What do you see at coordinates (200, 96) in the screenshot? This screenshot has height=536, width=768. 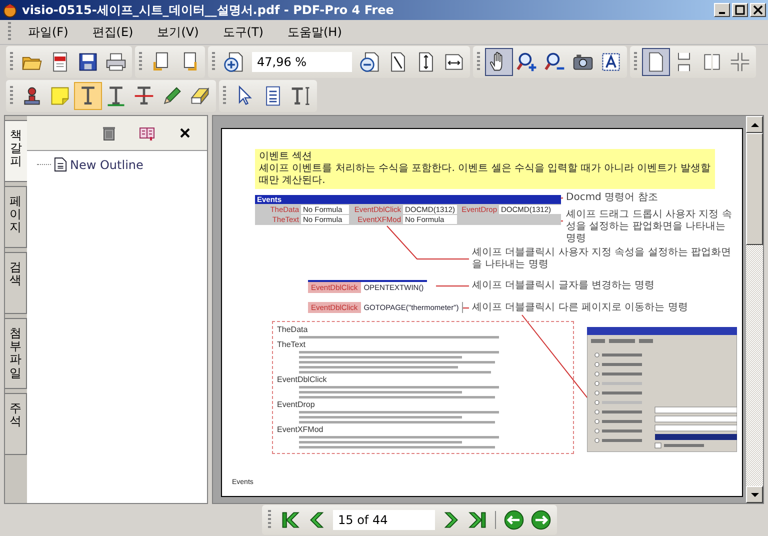 I see `eraser-icon` at bounding box center [200, 96].